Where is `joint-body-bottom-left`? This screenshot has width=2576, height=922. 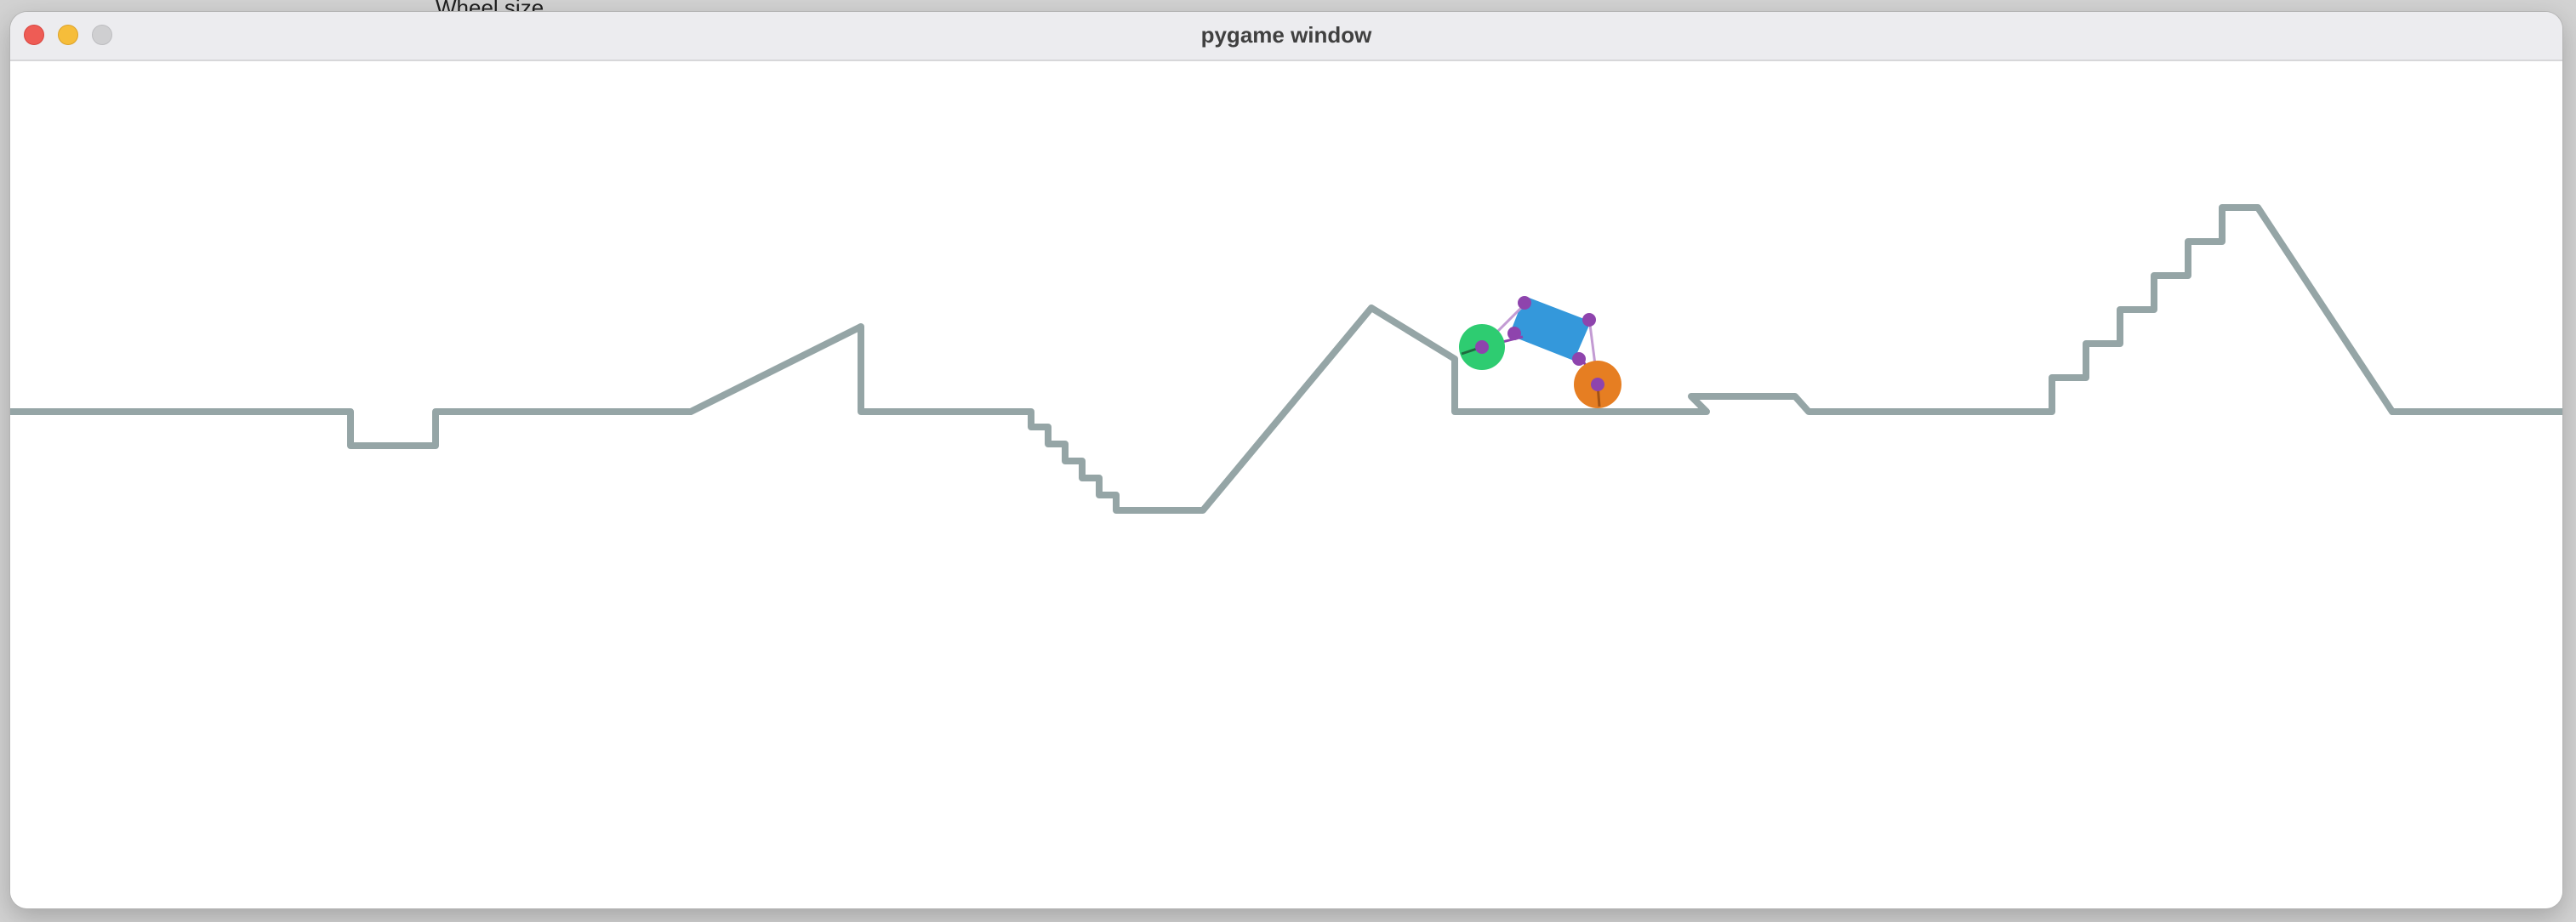 joint-body-bottom-left is located at coordinates (1514, 333).